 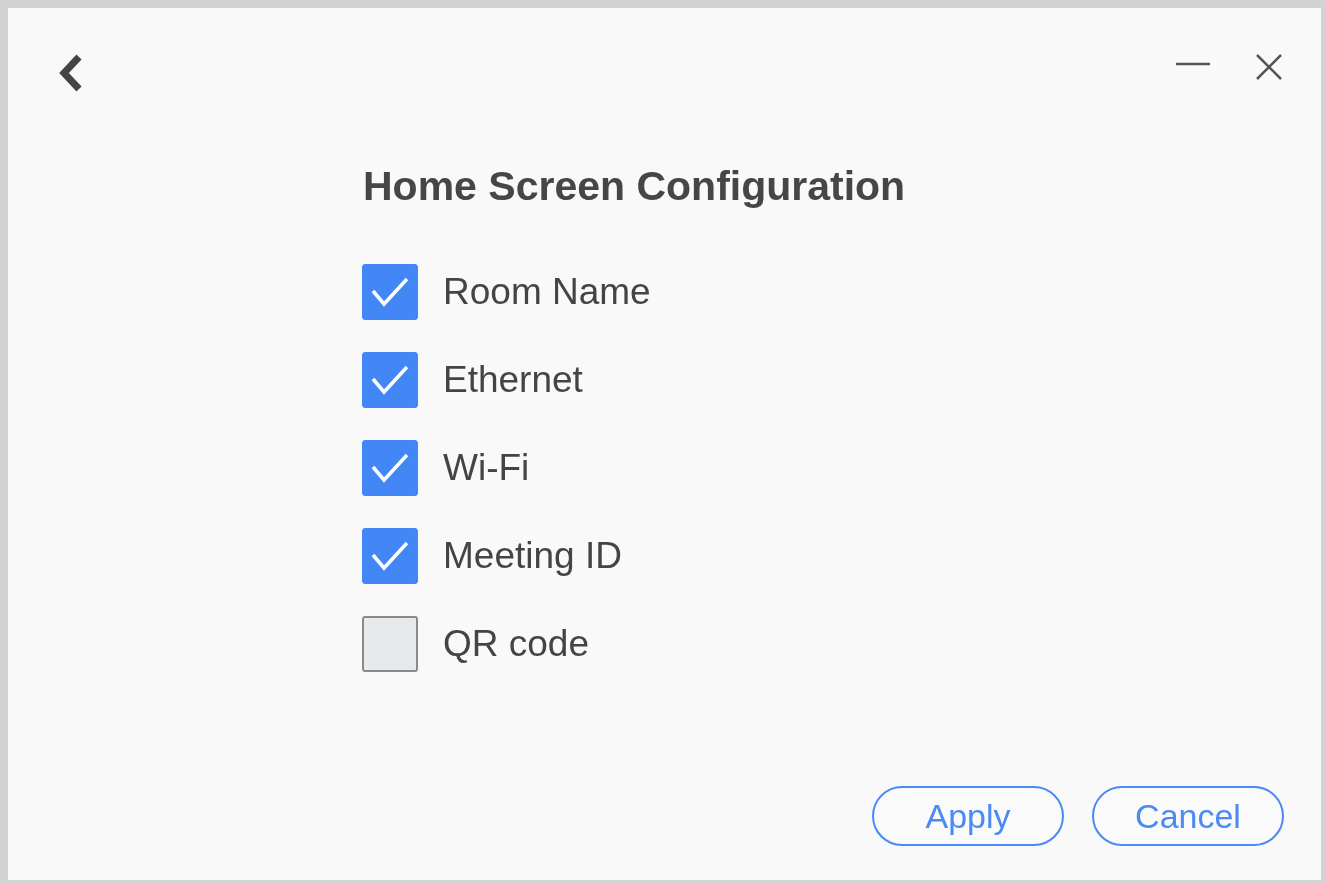 I want to click on option-label: Meeting ID, so click(x=532, y=556).